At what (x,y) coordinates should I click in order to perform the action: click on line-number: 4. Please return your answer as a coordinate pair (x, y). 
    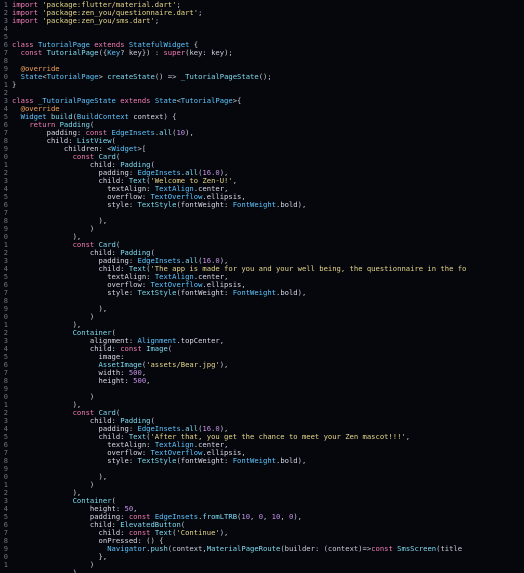
    Looking at the image, I should click on (5, 269).